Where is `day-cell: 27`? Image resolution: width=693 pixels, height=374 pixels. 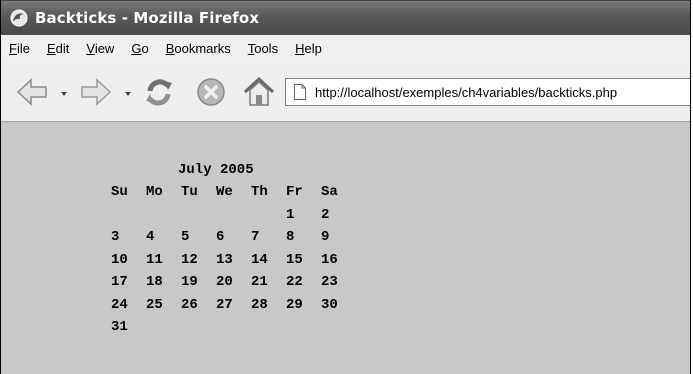
day-cell: 27 is located at coordinates (224, 304).